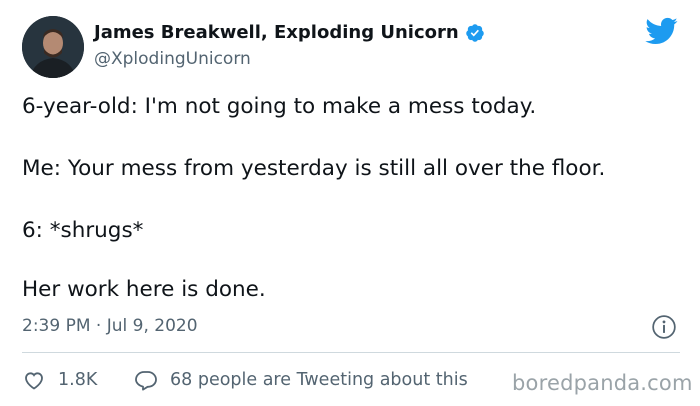 The width and height of the screenshot is (700, 406). I want to click on twitter-bird-icon, so click(661, 31).